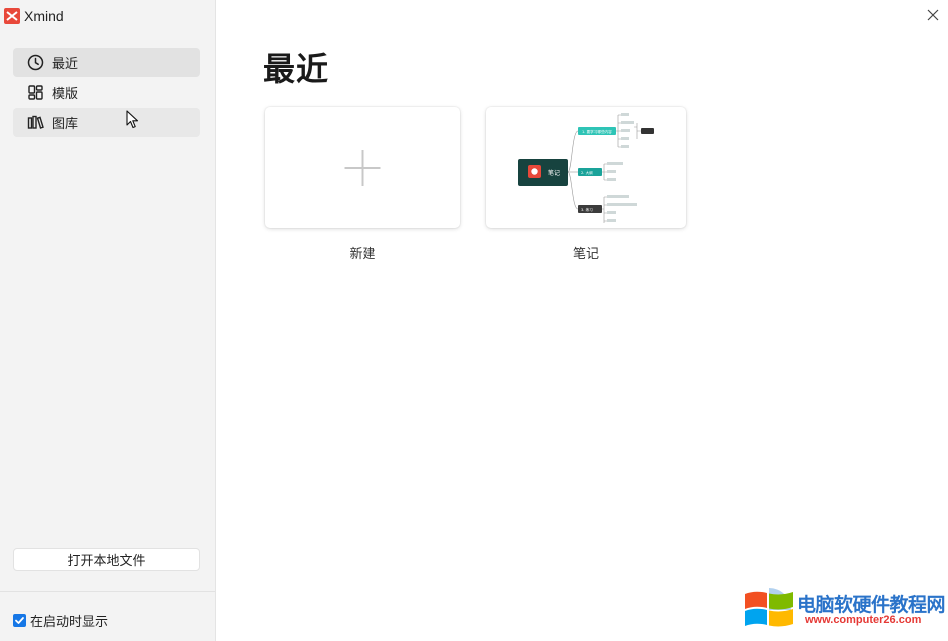 This screenshot has height=641, width=948. I want to click on watermark-url: www.computer26.com, so click(863, 620).